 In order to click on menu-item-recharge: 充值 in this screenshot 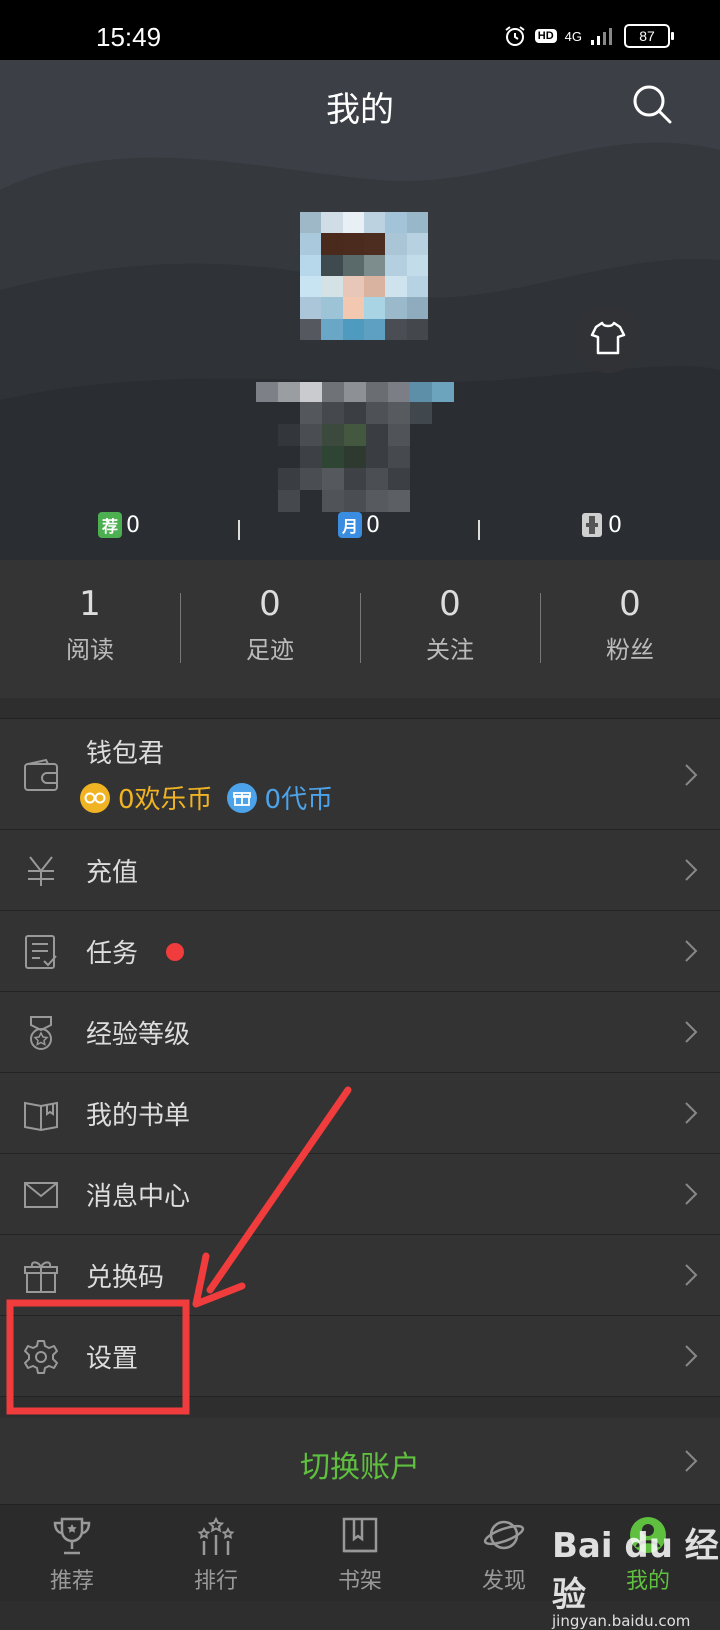, I will do `click(360, 870)`.